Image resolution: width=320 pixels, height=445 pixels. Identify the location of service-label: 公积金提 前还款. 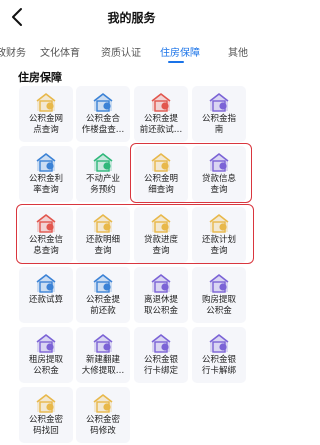
(103, 306).